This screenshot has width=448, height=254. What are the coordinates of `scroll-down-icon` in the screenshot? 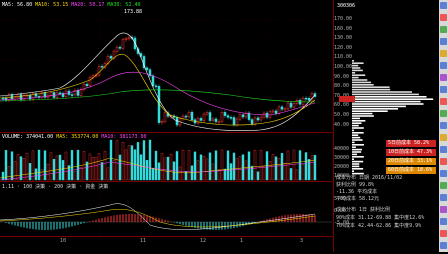 It's located at (443, 245).